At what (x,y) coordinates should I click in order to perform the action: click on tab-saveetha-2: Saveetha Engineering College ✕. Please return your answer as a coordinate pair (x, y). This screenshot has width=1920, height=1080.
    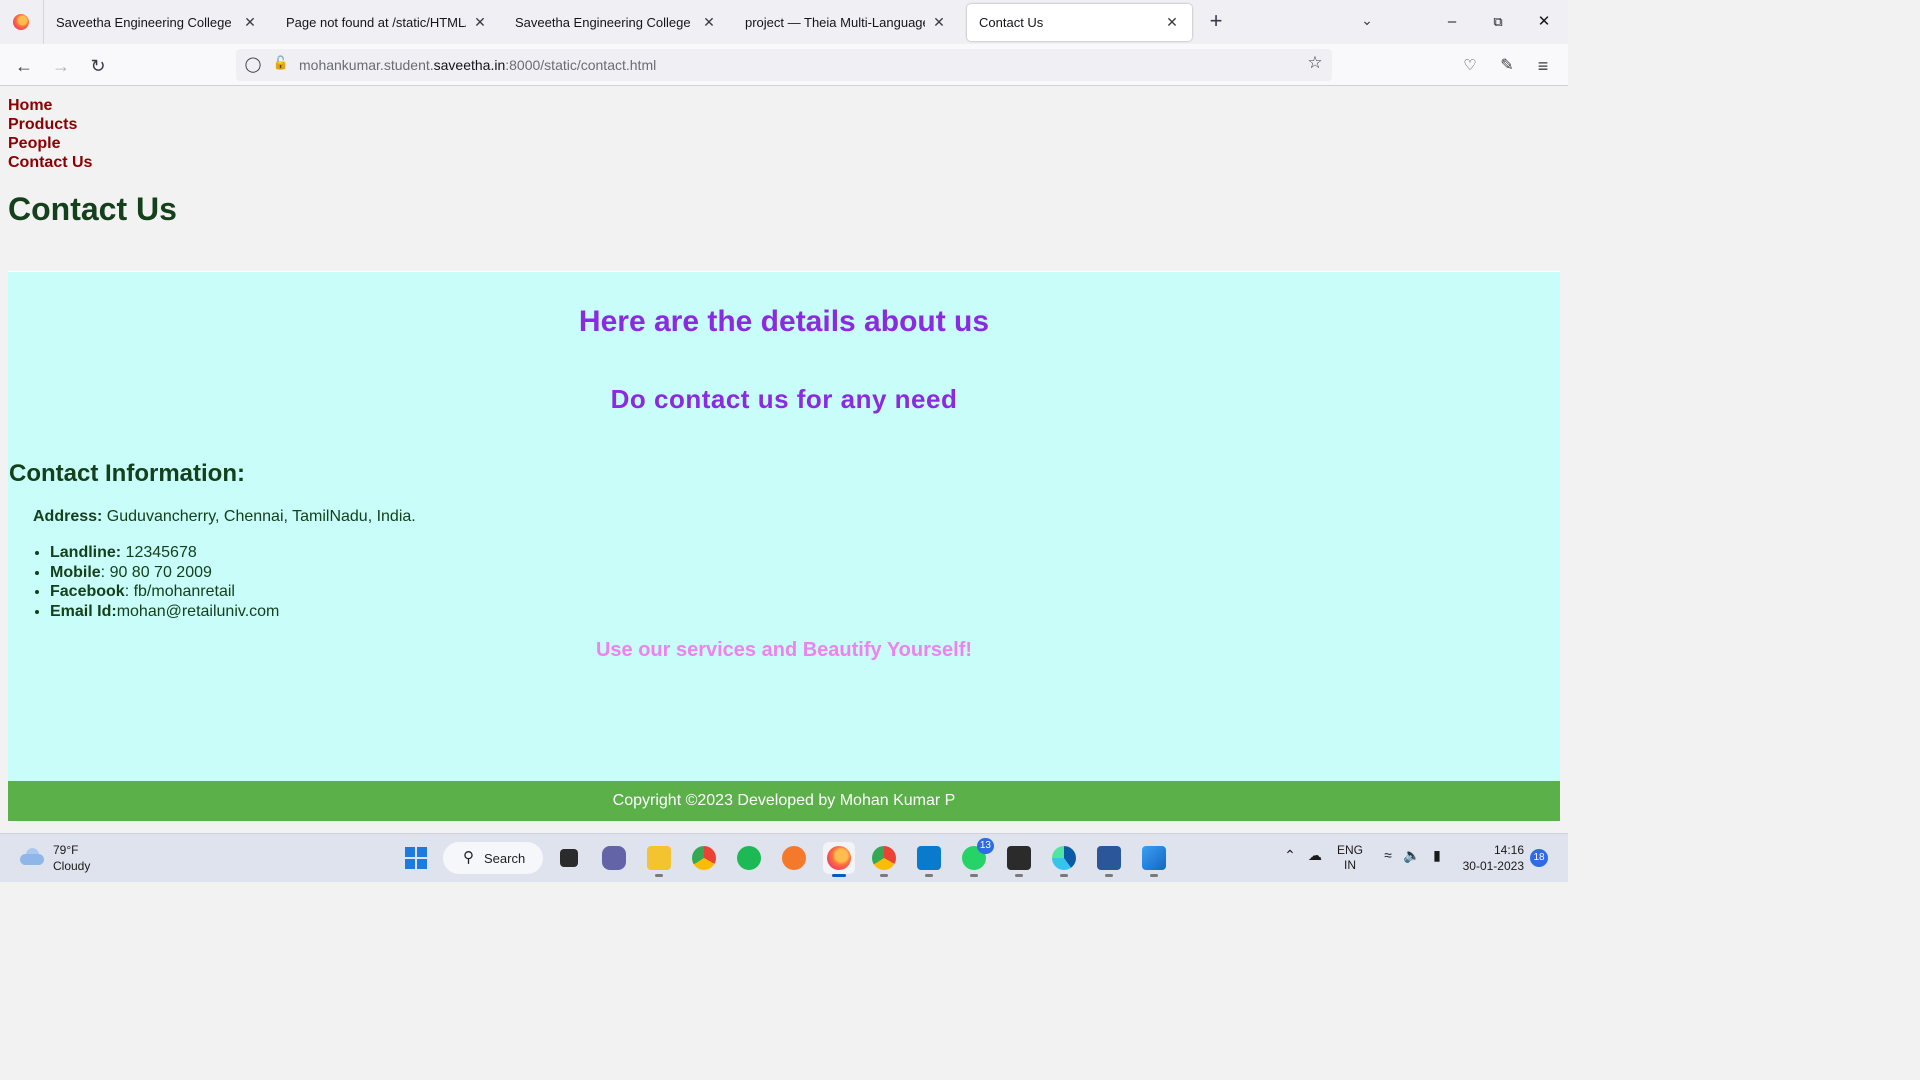
    Looking at the image, I should click on (616, 22).